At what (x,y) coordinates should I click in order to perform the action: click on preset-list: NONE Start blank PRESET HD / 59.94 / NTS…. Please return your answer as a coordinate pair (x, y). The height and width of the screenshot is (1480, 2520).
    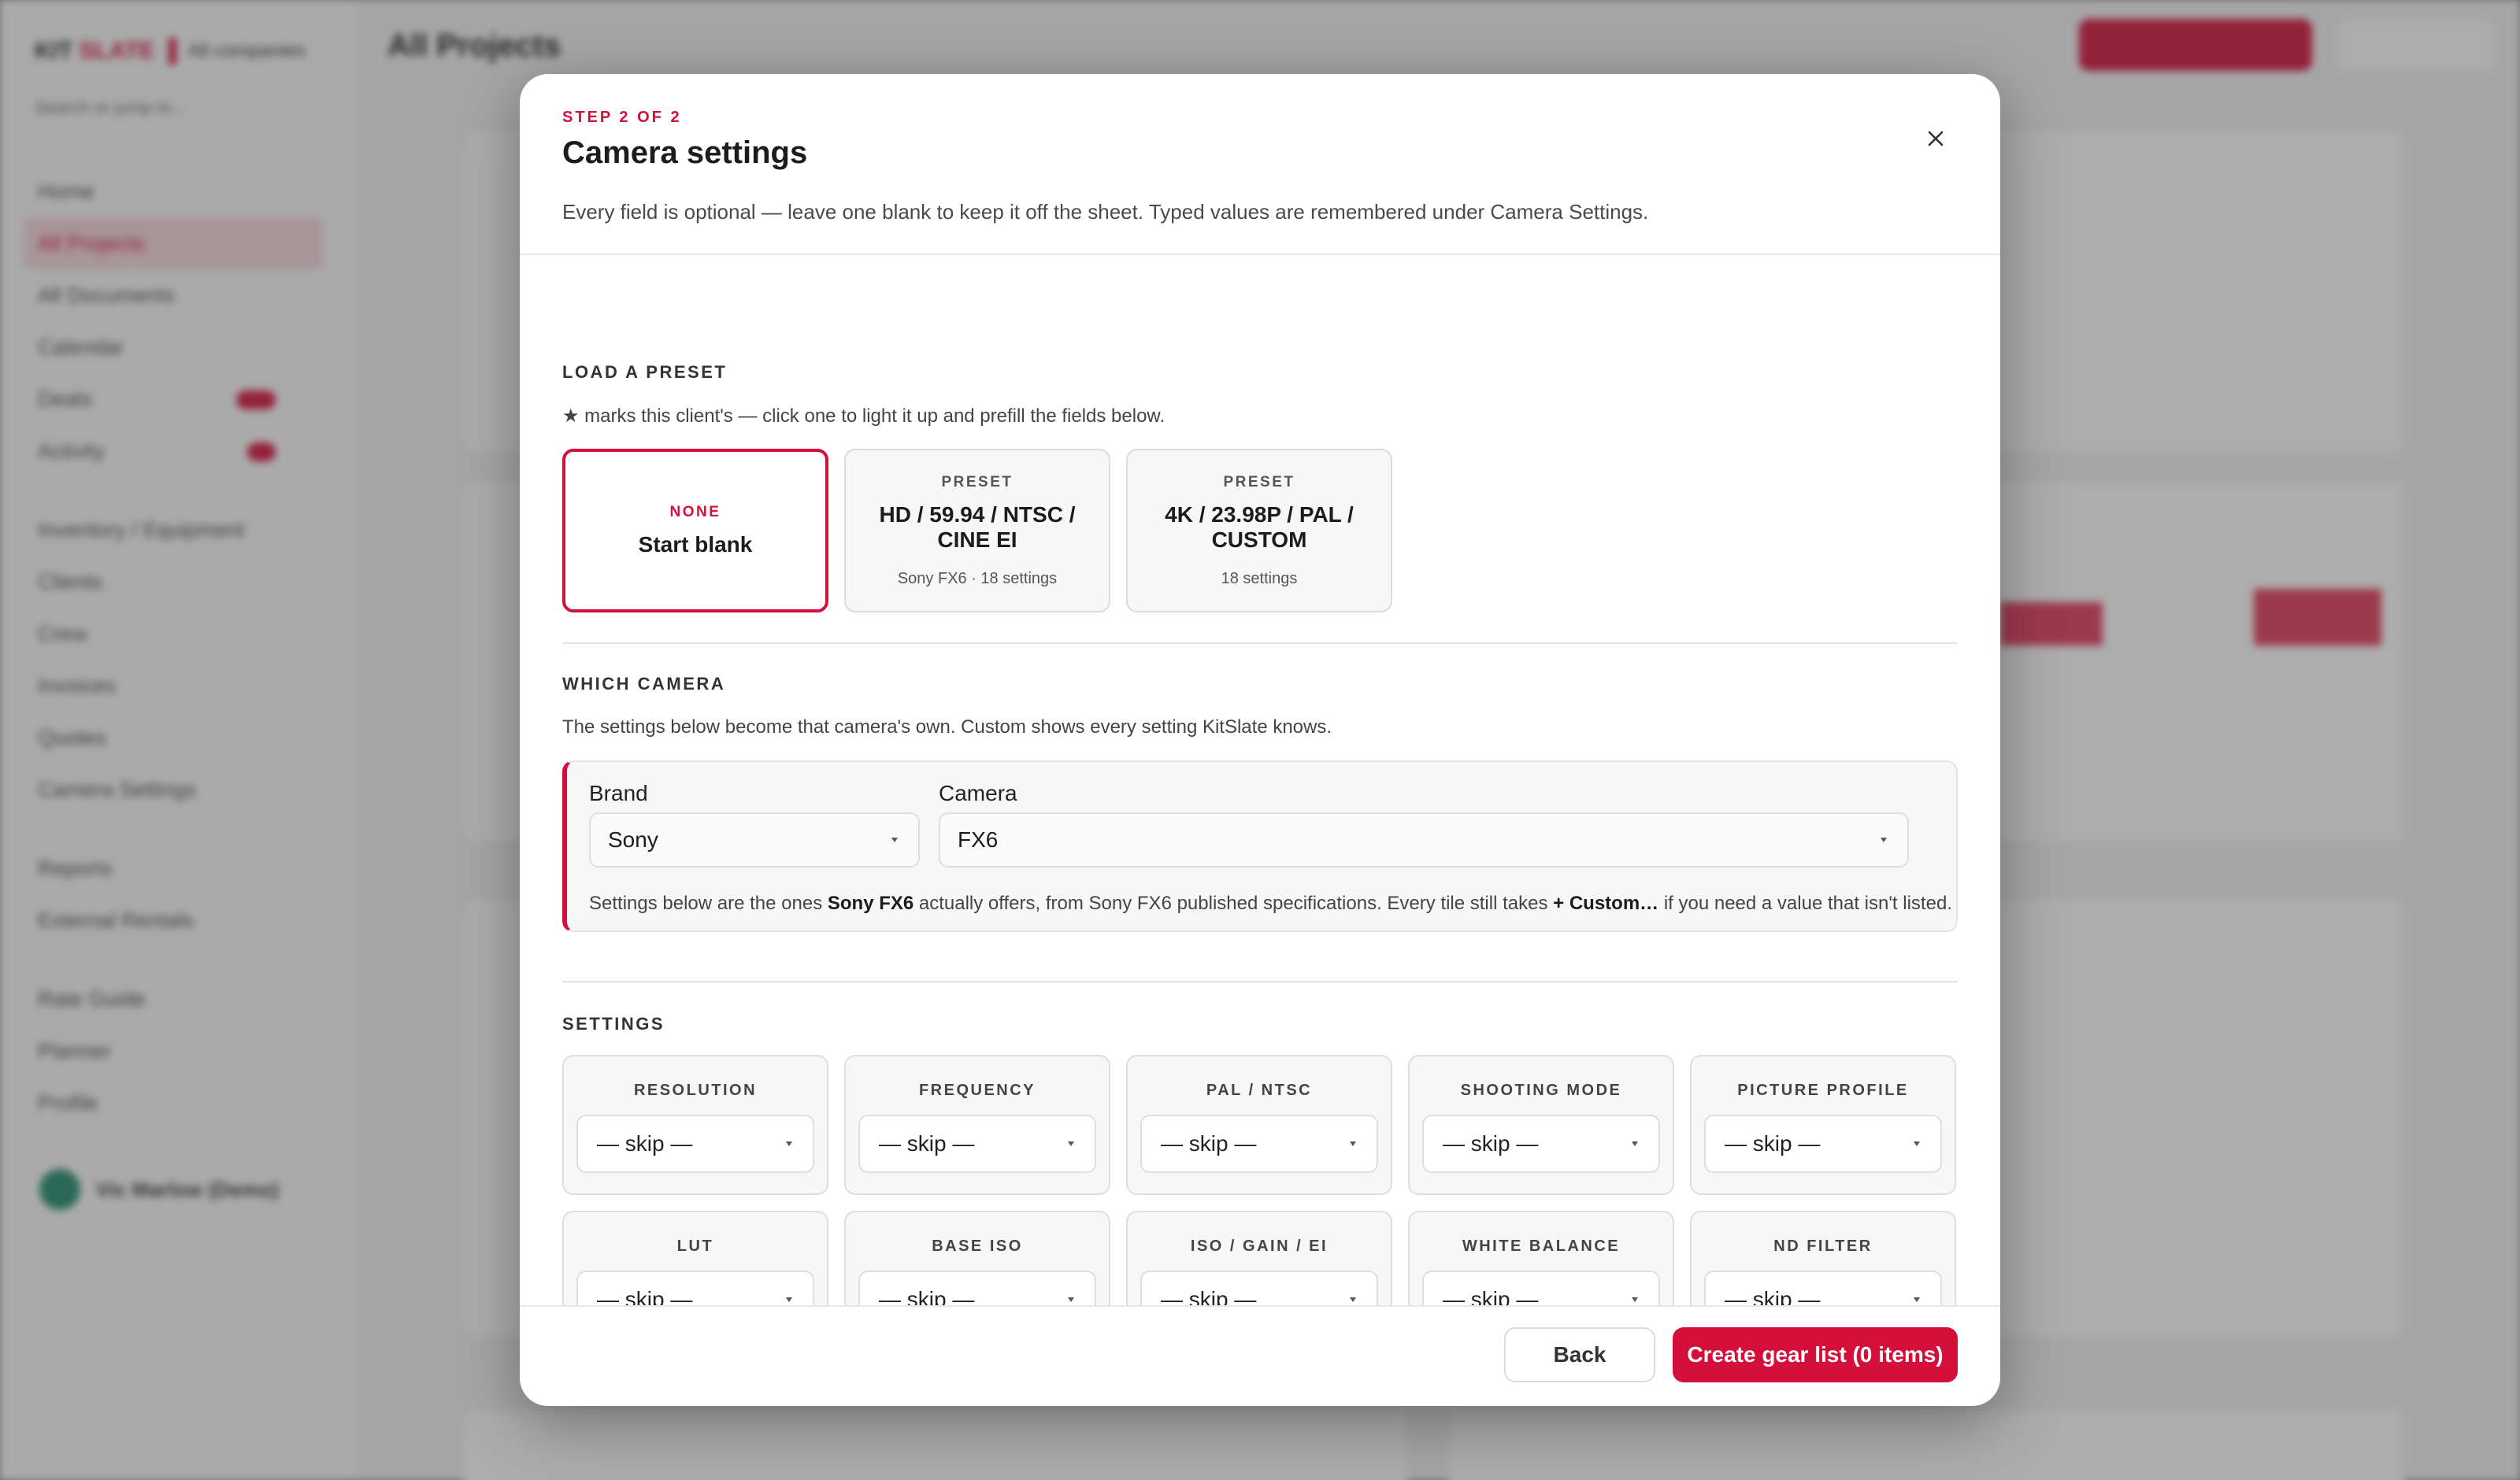
    Looking at the image, I should click on (977, 530).